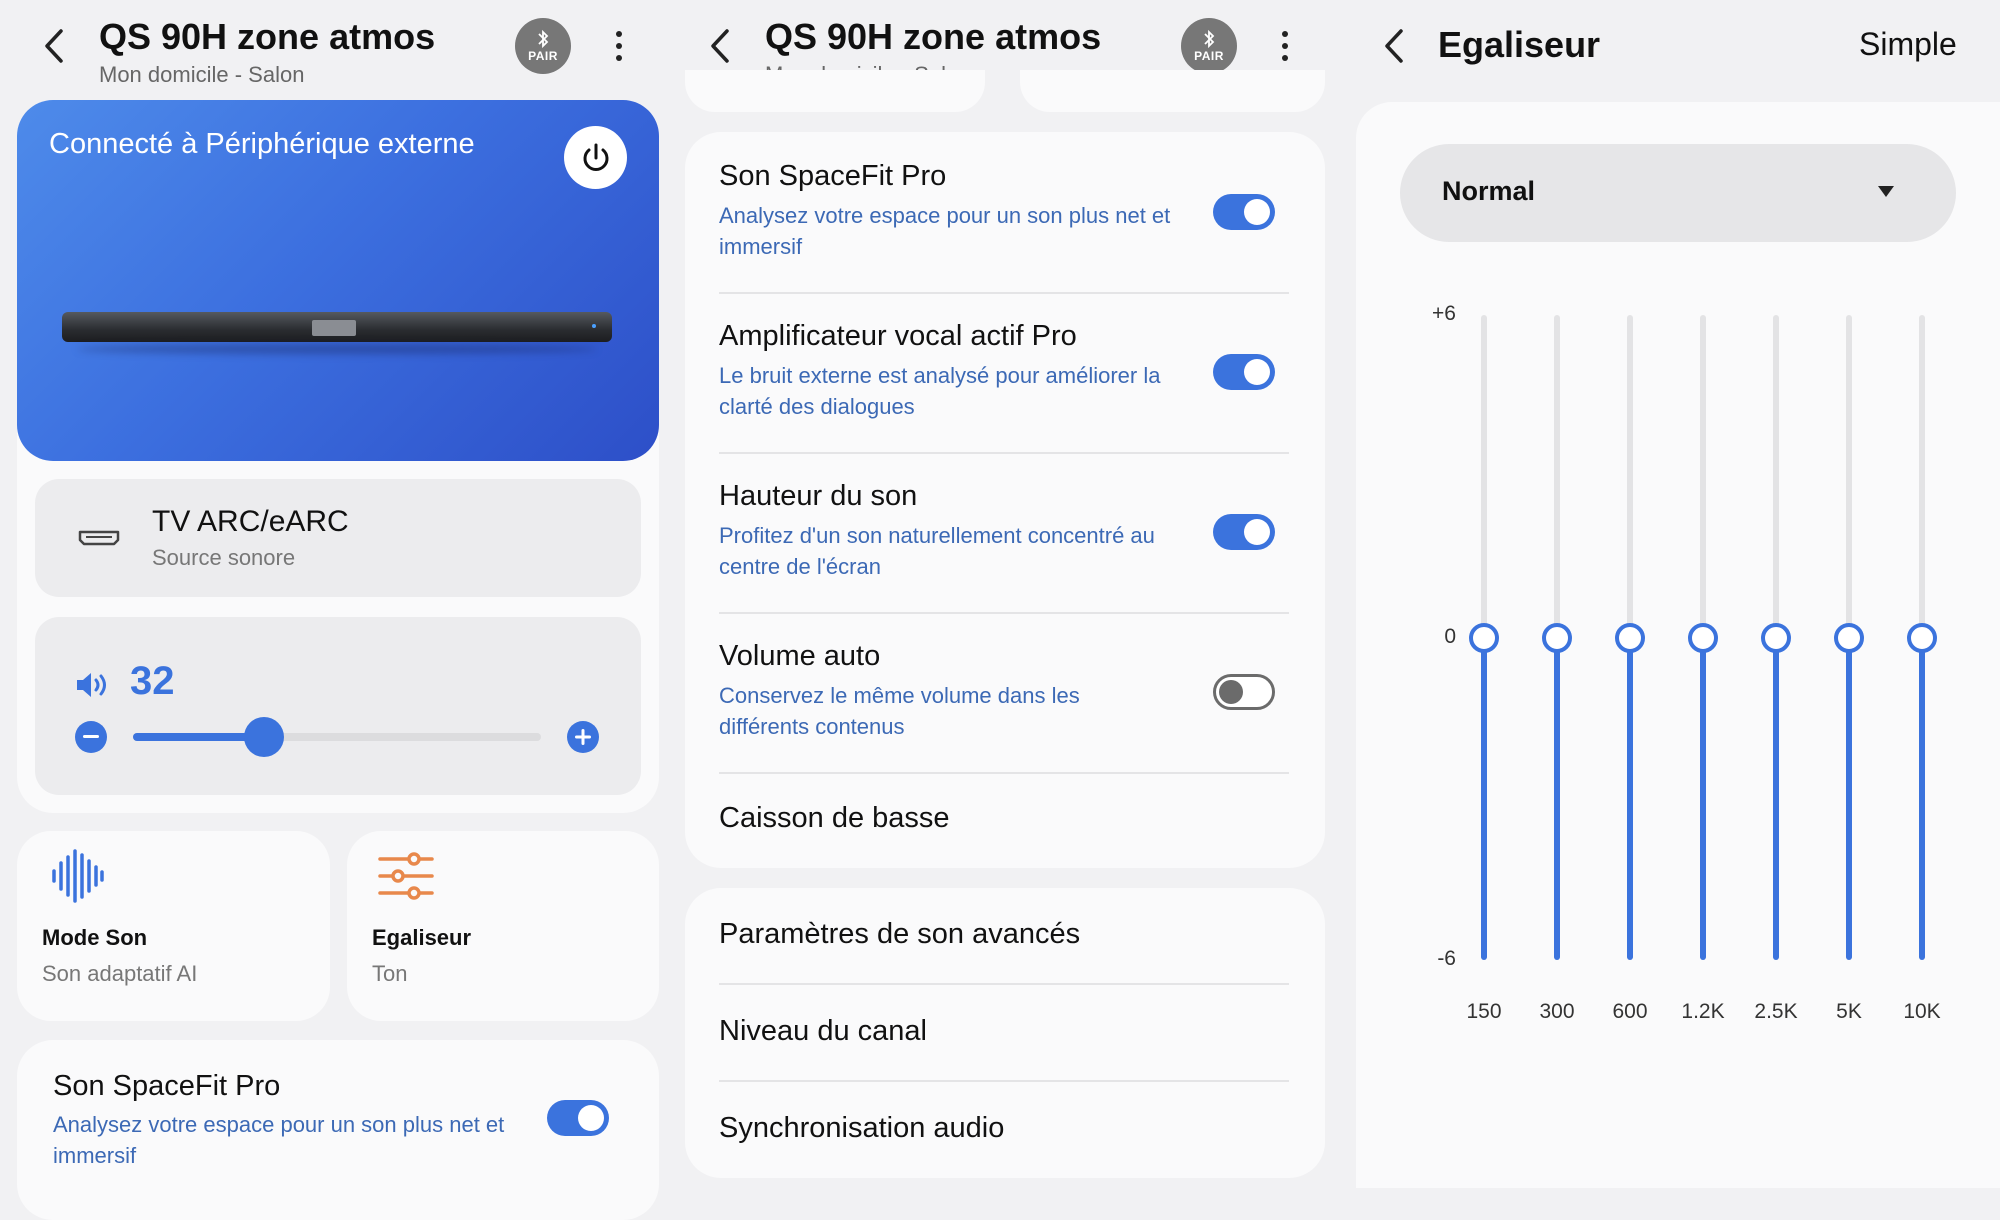 The width and height of the screenshot is (2000, 1220). I want to click on setting-row-channel-level: Niveau du canal, so click(1005, 1032).